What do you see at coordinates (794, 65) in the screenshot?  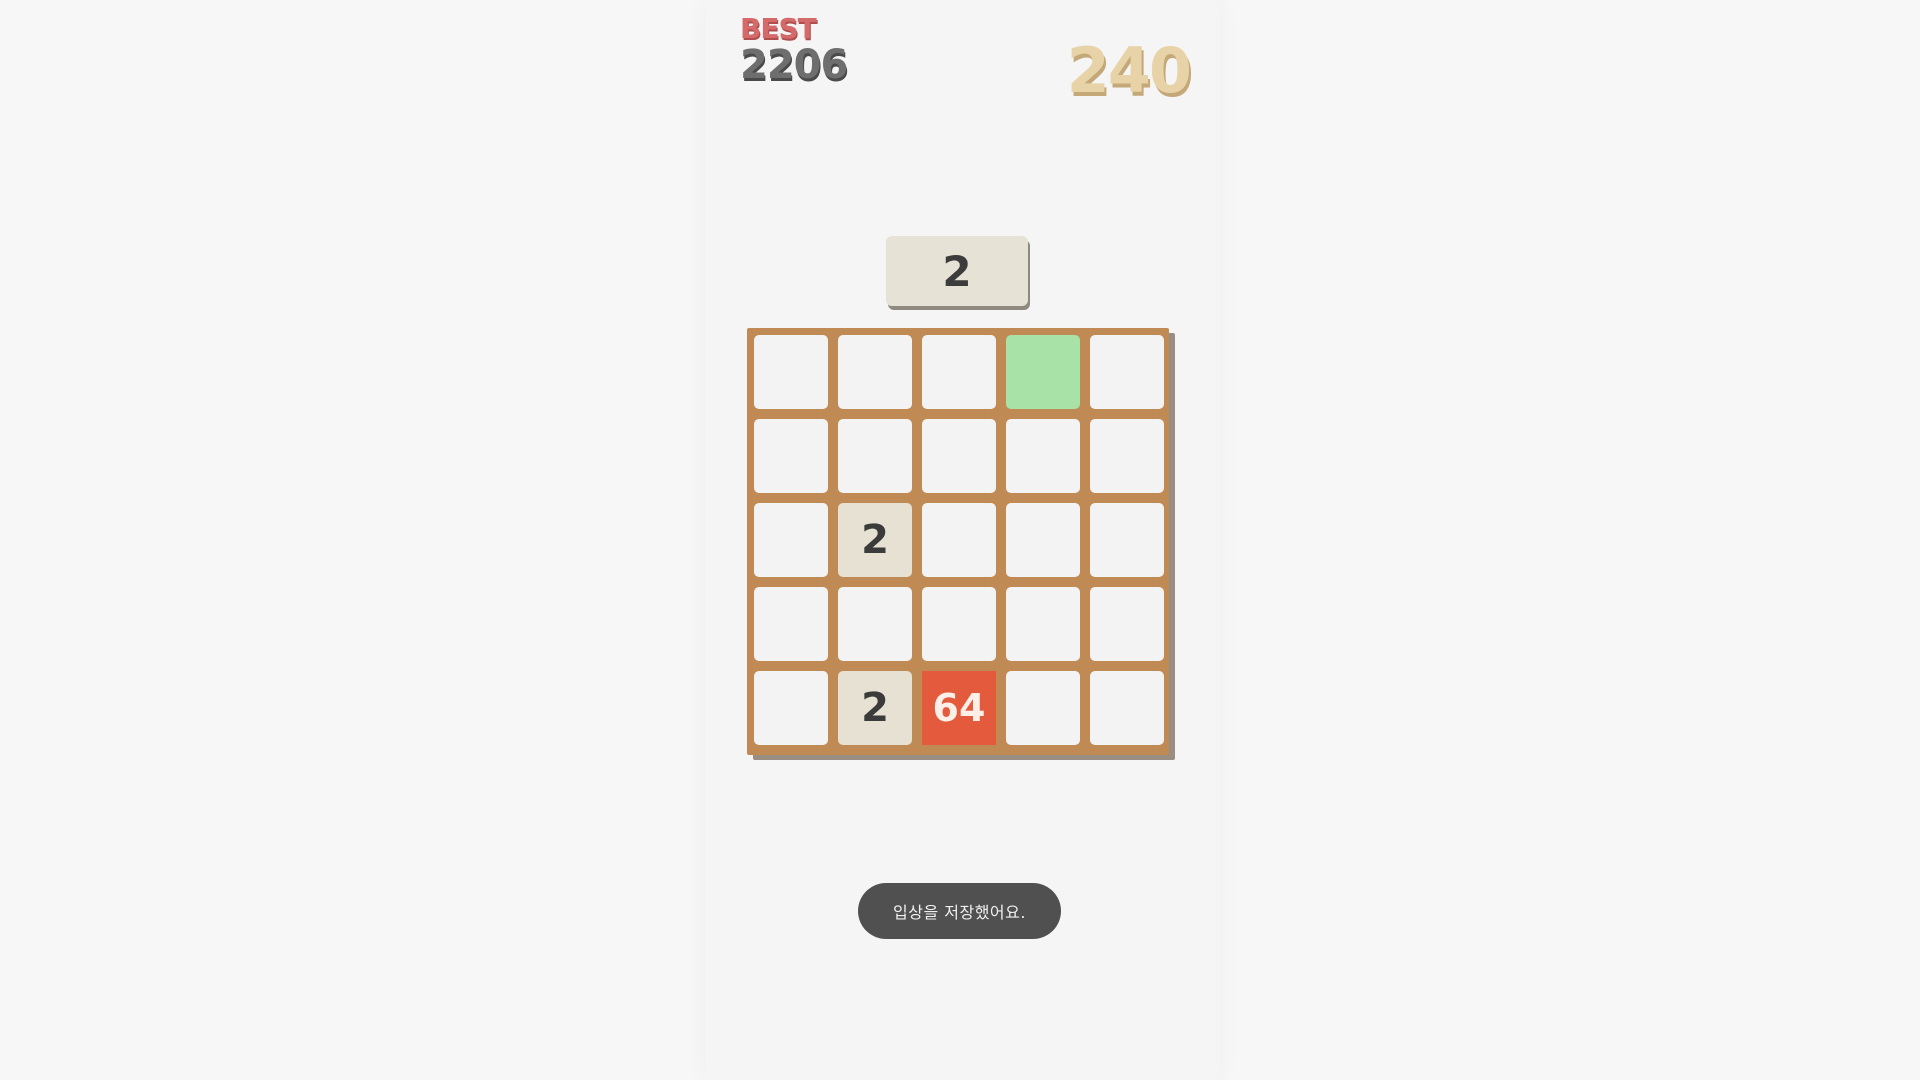 I see `best-score-value: 2206` at bounding box center [794, 65].